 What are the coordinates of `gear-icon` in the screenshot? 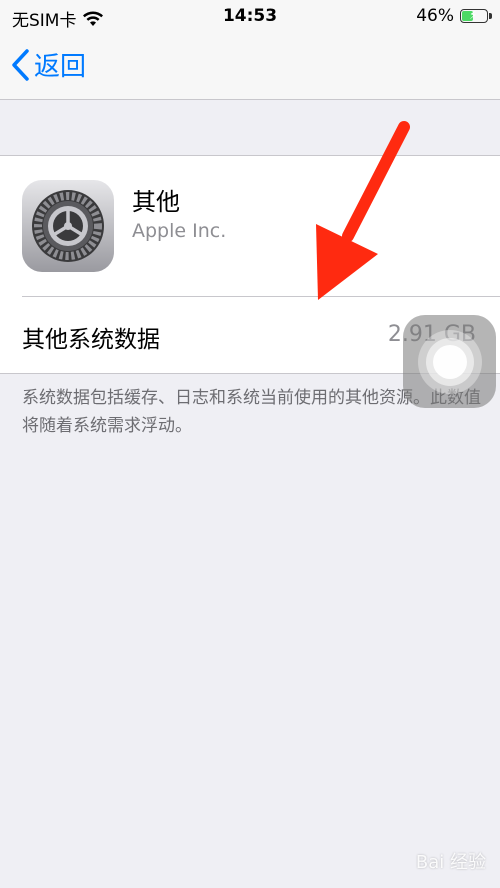 It's located at (68, 226).